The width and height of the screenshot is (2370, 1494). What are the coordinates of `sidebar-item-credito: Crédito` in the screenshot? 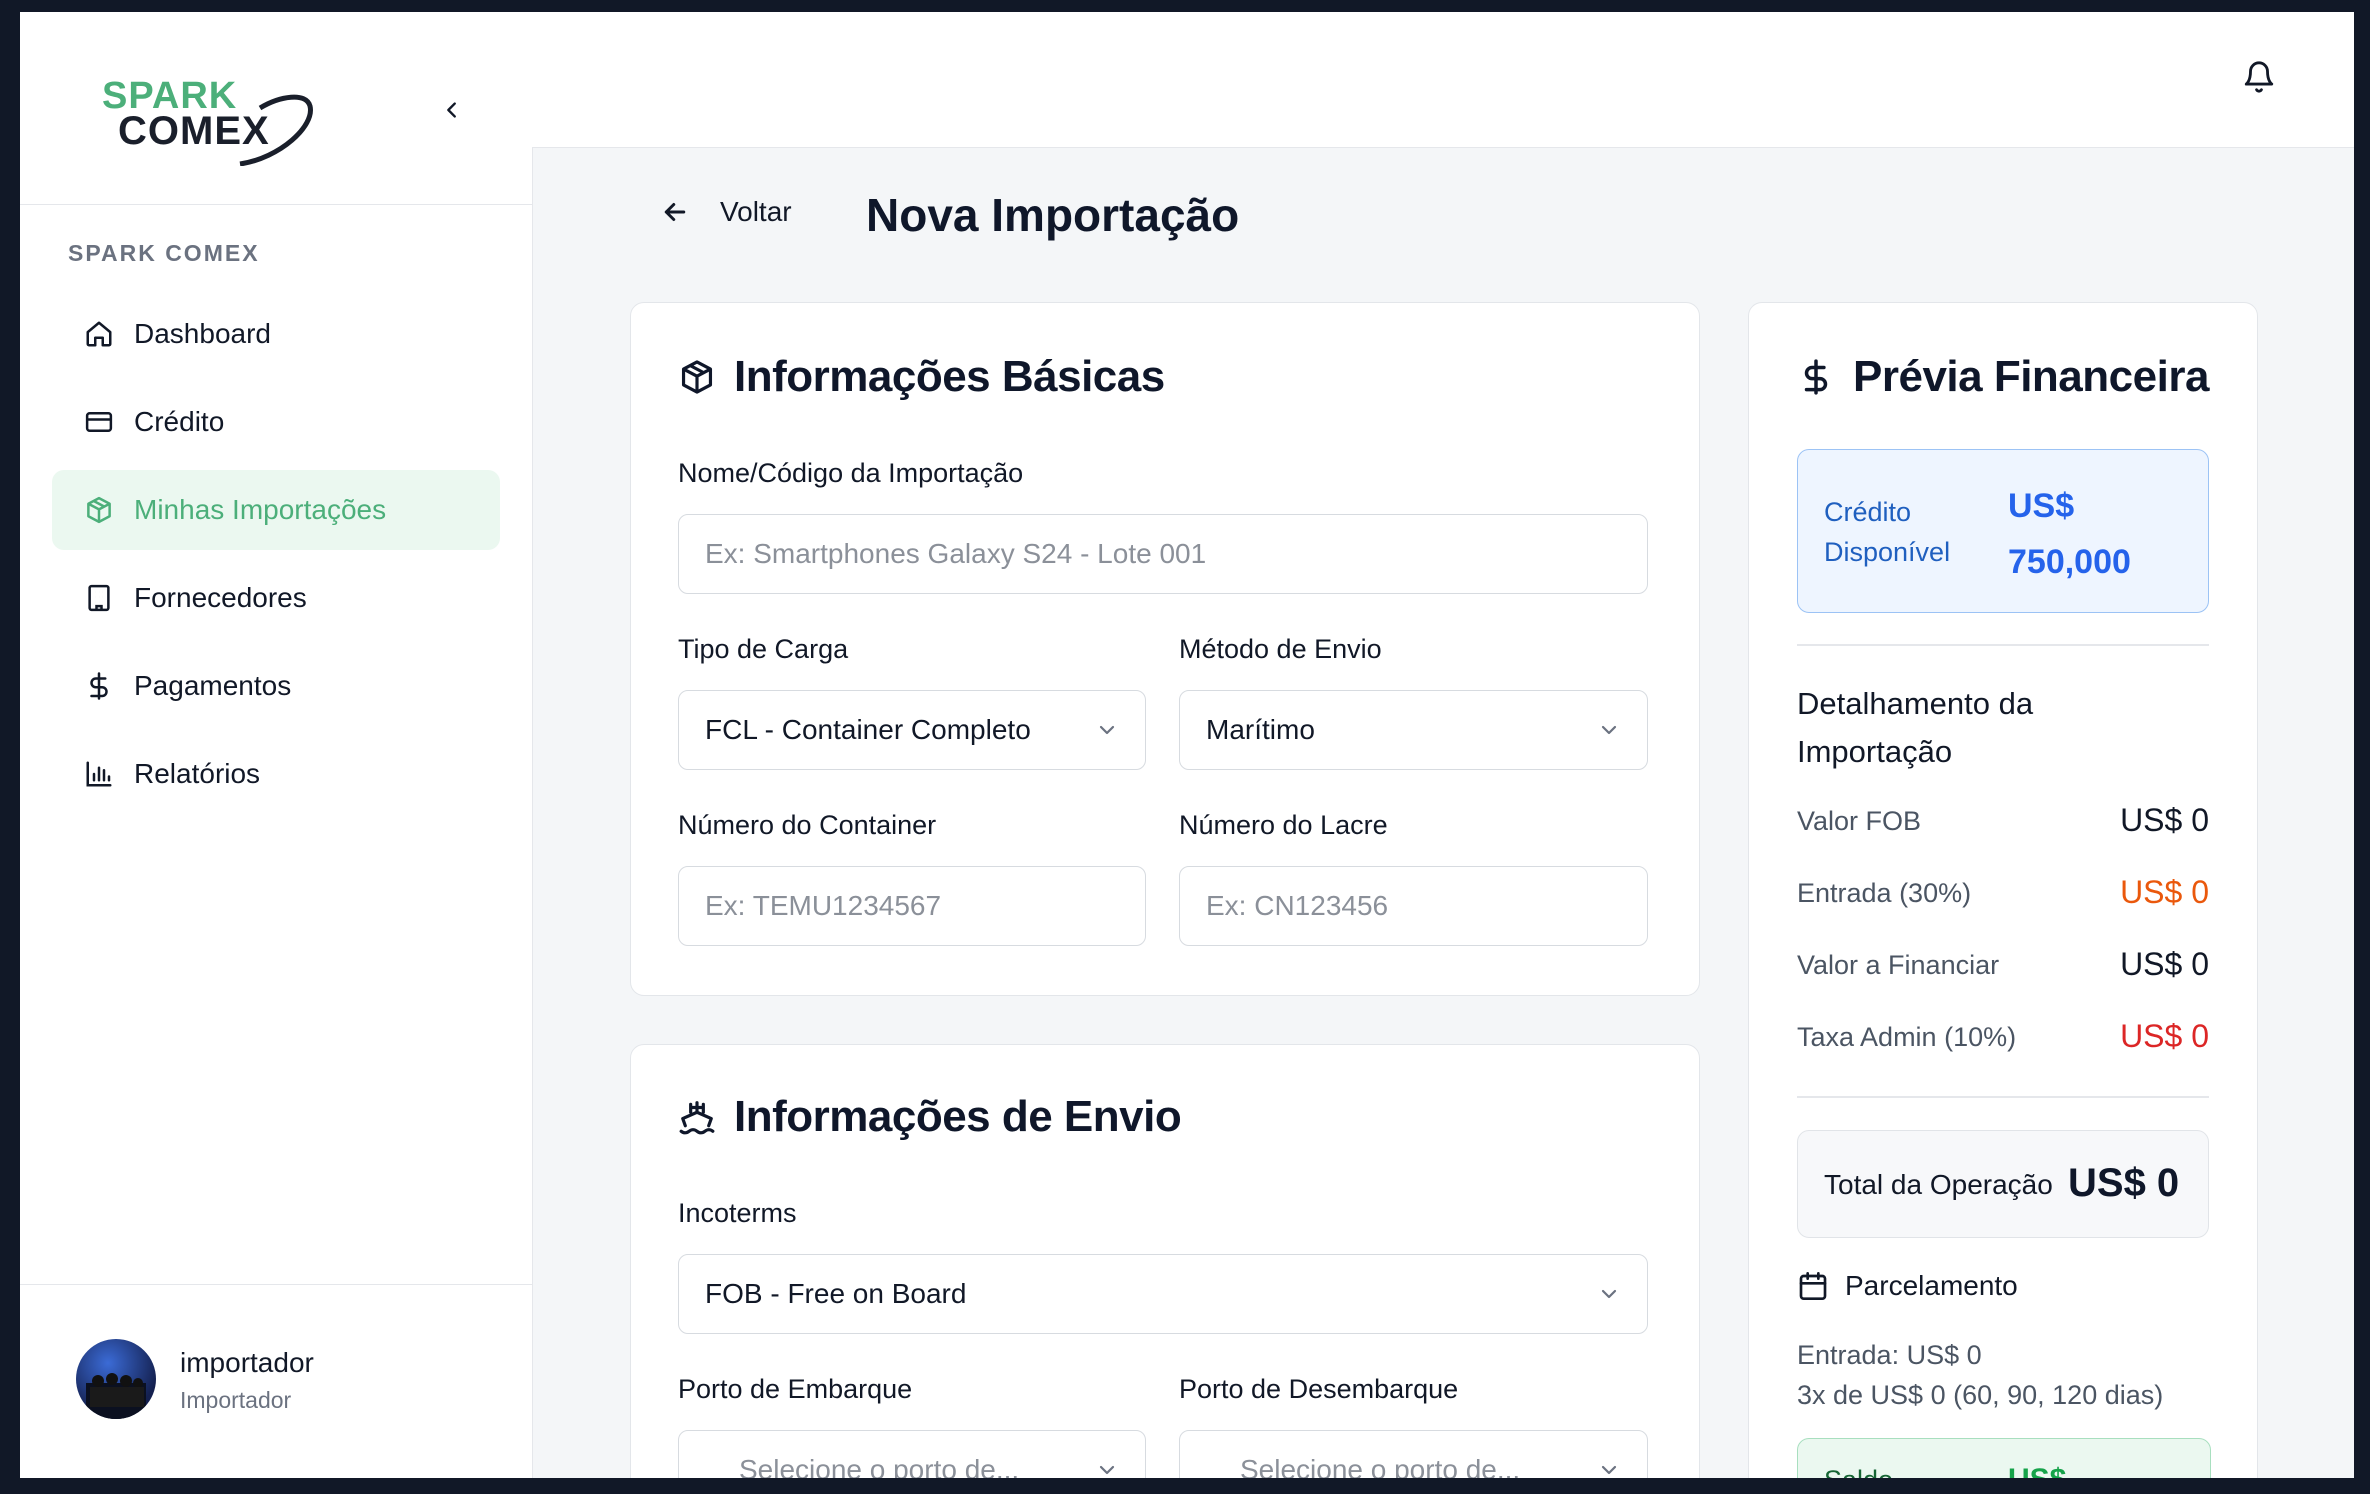 It's located at (276, 422).